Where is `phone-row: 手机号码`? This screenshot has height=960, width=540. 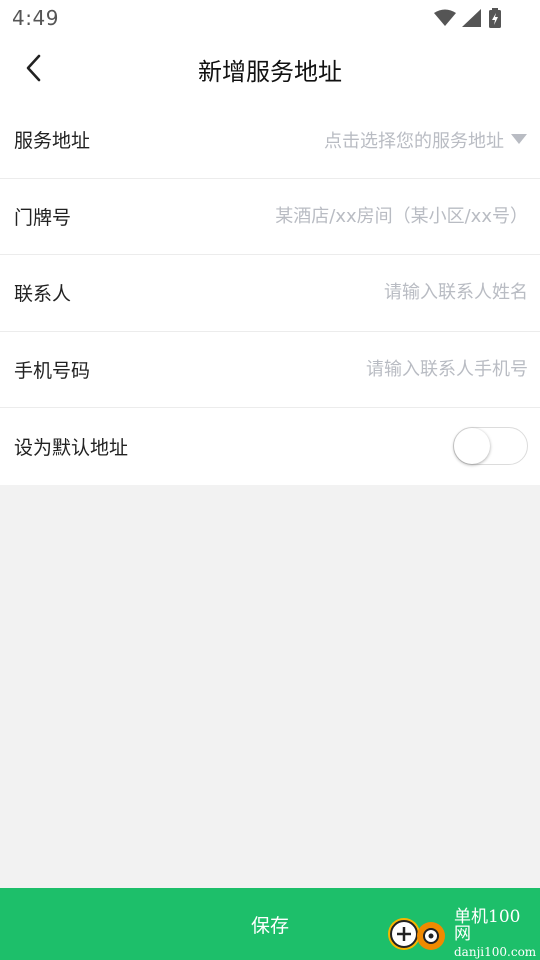
phone-row: 手机号码 is located at coordinates (270, 370).